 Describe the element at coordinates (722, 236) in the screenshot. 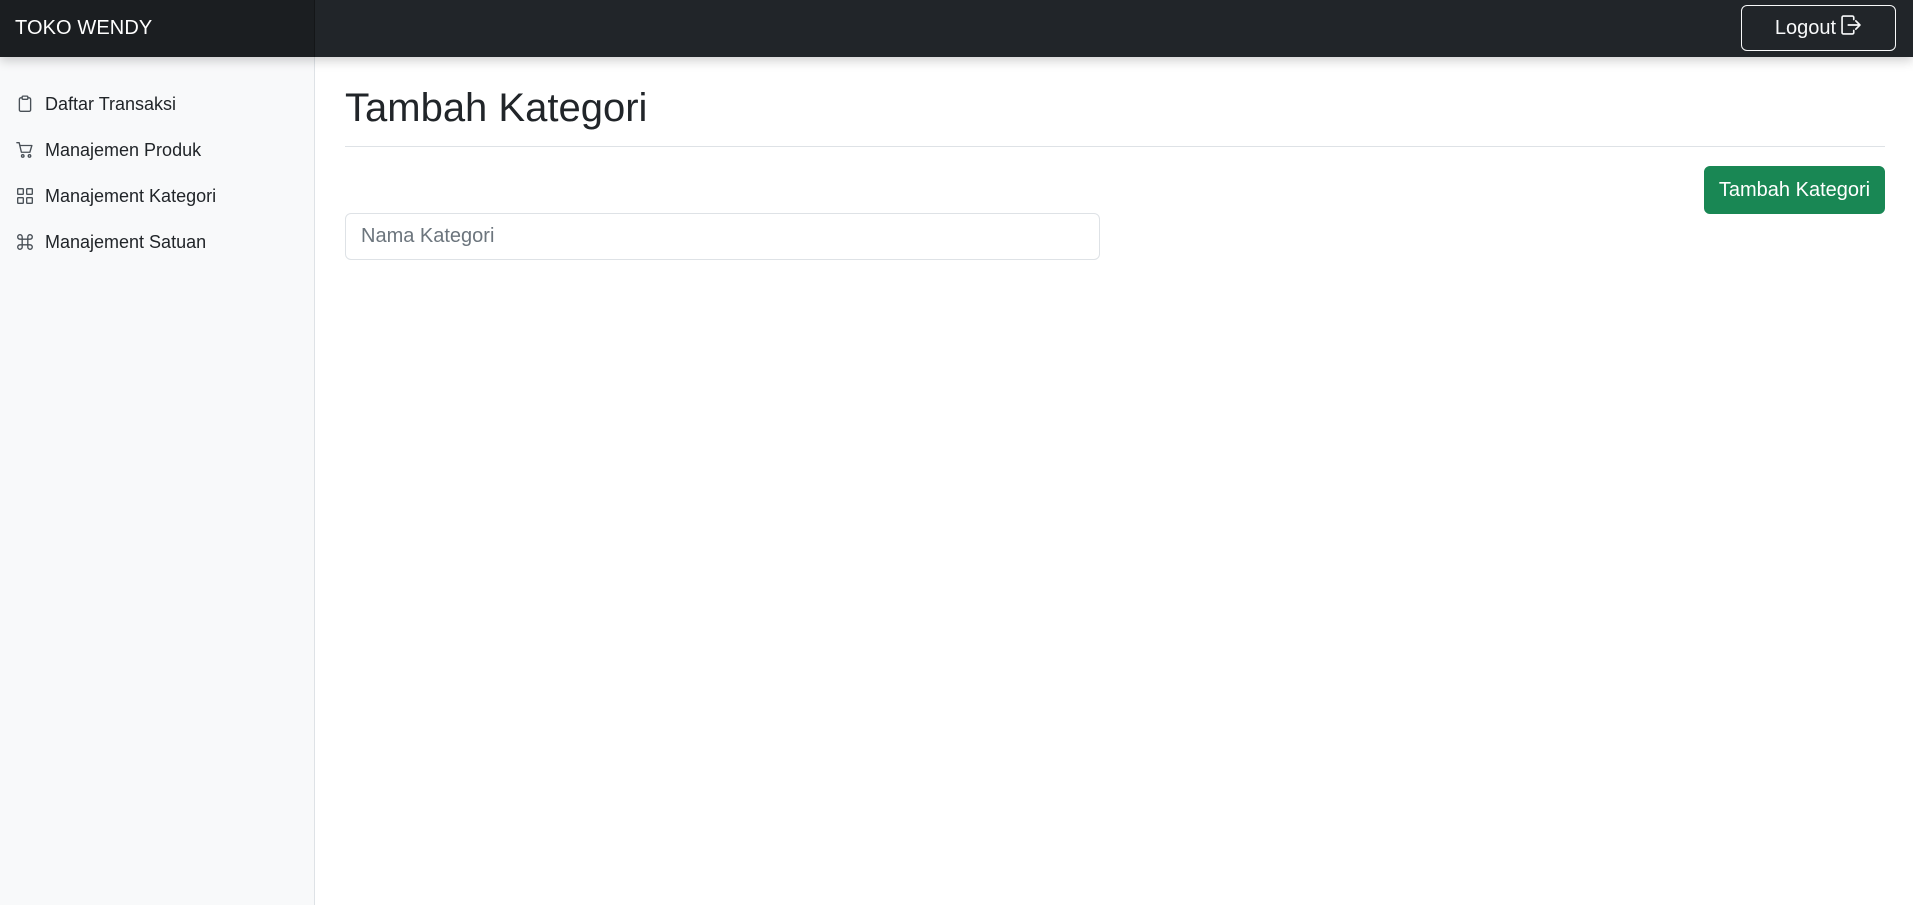

I see `category-name-input` at that location.